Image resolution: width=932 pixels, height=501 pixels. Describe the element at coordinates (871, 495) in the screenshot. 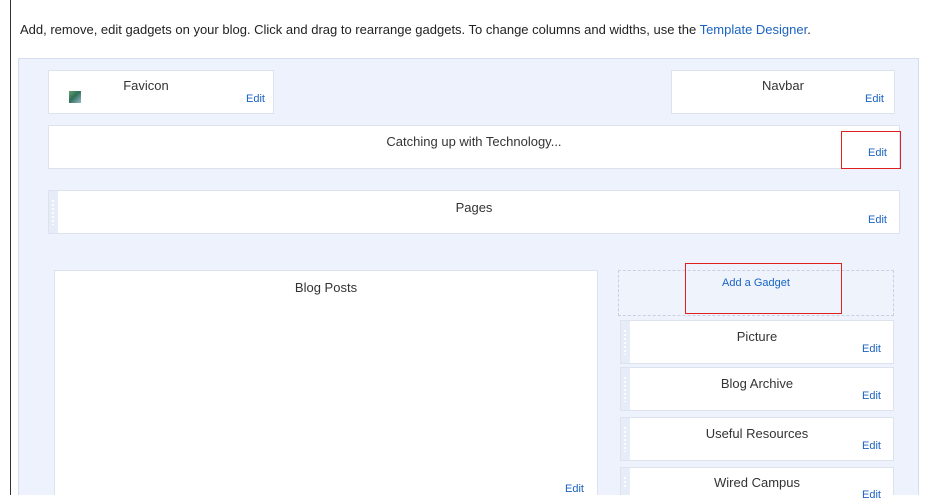

I see `wired-campus-edit-link: Edit` at that location.